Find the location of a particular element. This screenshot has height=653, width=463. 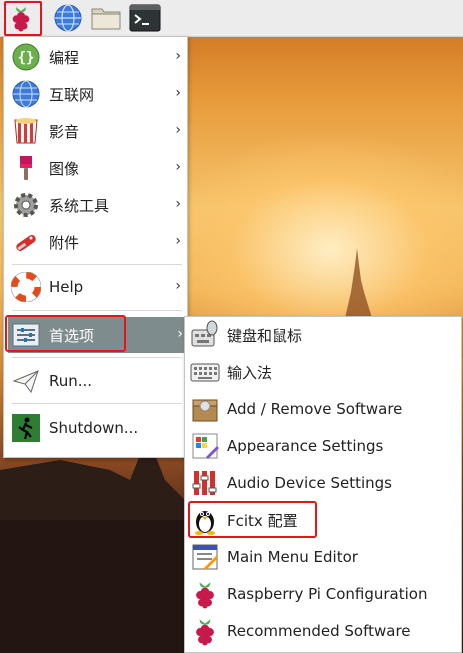

gear-icon is located at coordinates (26, 205).